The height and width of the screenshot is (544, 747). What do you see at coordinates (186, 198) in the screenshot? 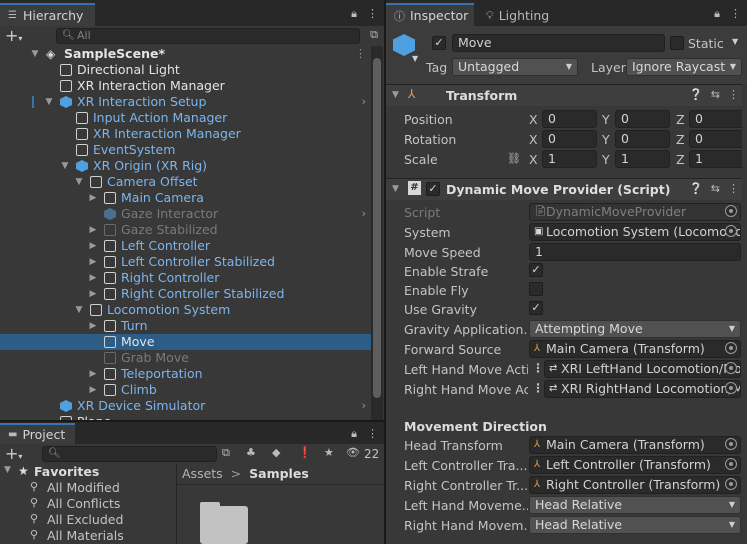
I see `hierarchy-item: ▶ Main Camera` at bounding box center [186, 198].